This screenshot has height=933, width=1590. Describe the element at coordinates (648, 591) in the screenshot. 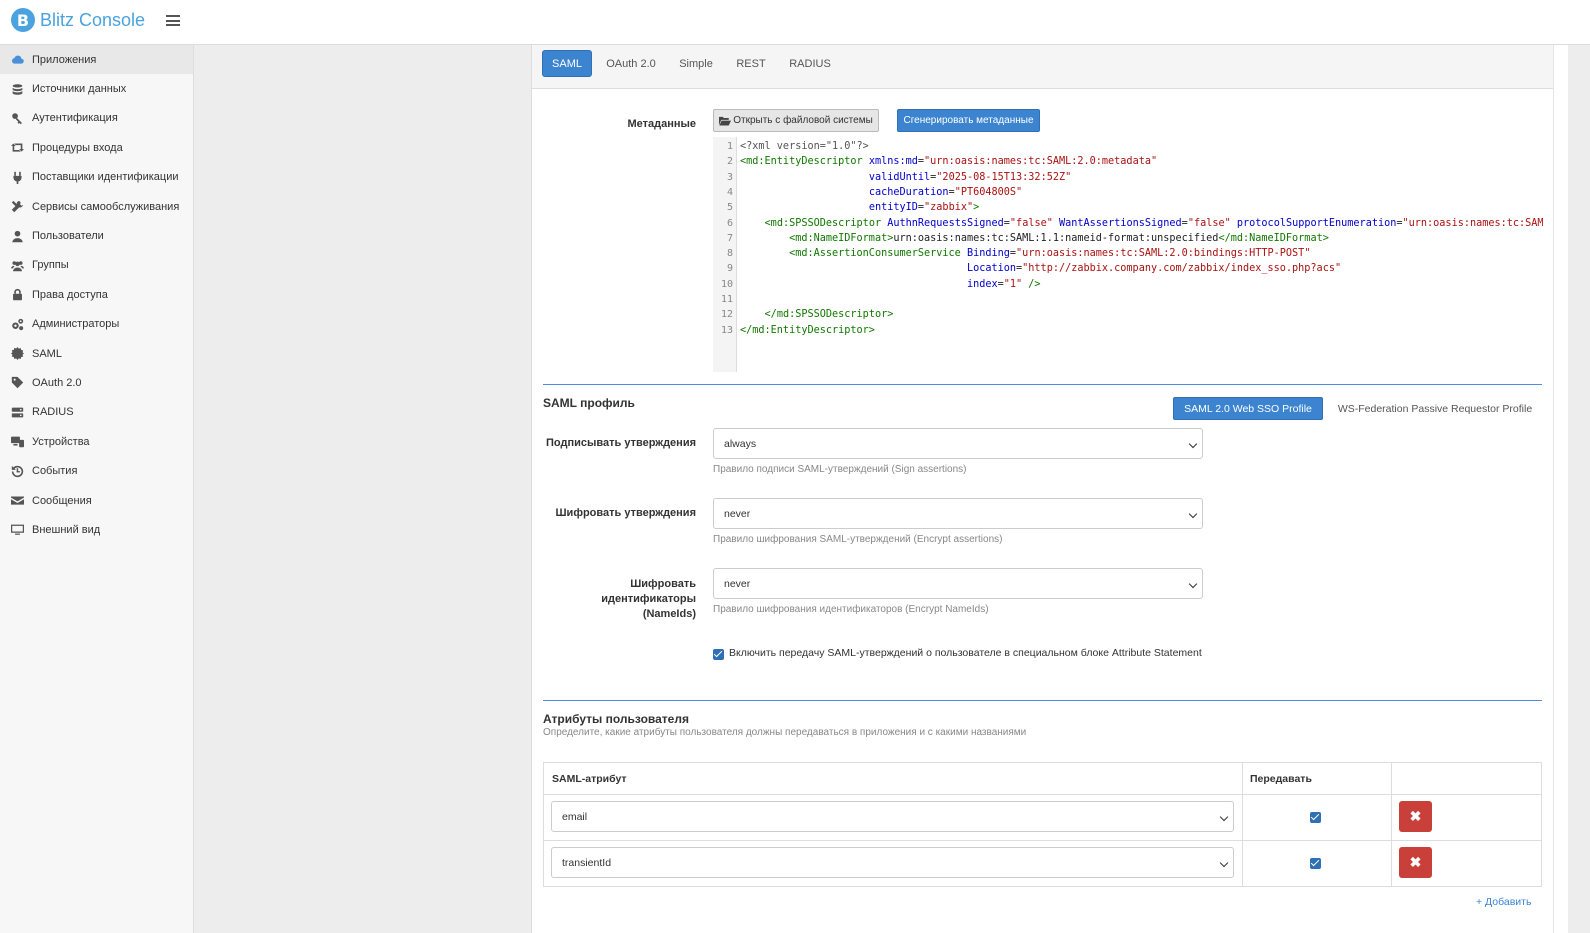

I see `encrypt-nameids-label-line1: Шифровать идентификаторы` at that location.